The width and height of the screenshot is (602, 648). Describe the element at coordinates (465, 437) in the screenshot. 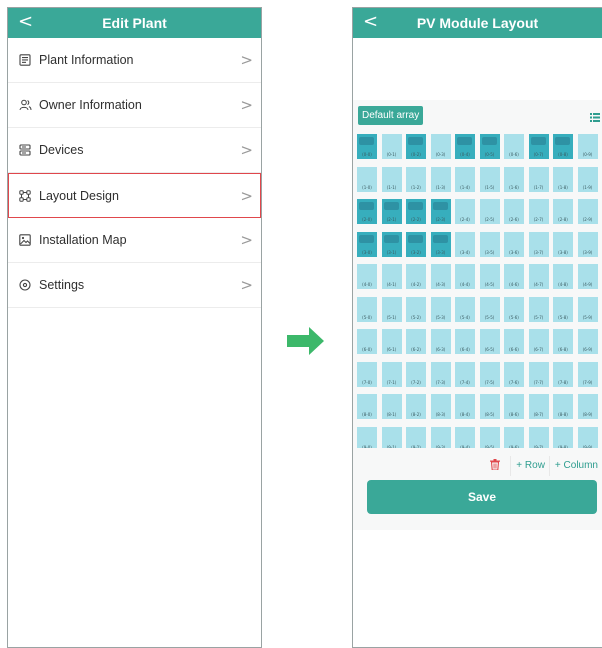

I see `pv-module-cell: (9-4)` at that location.